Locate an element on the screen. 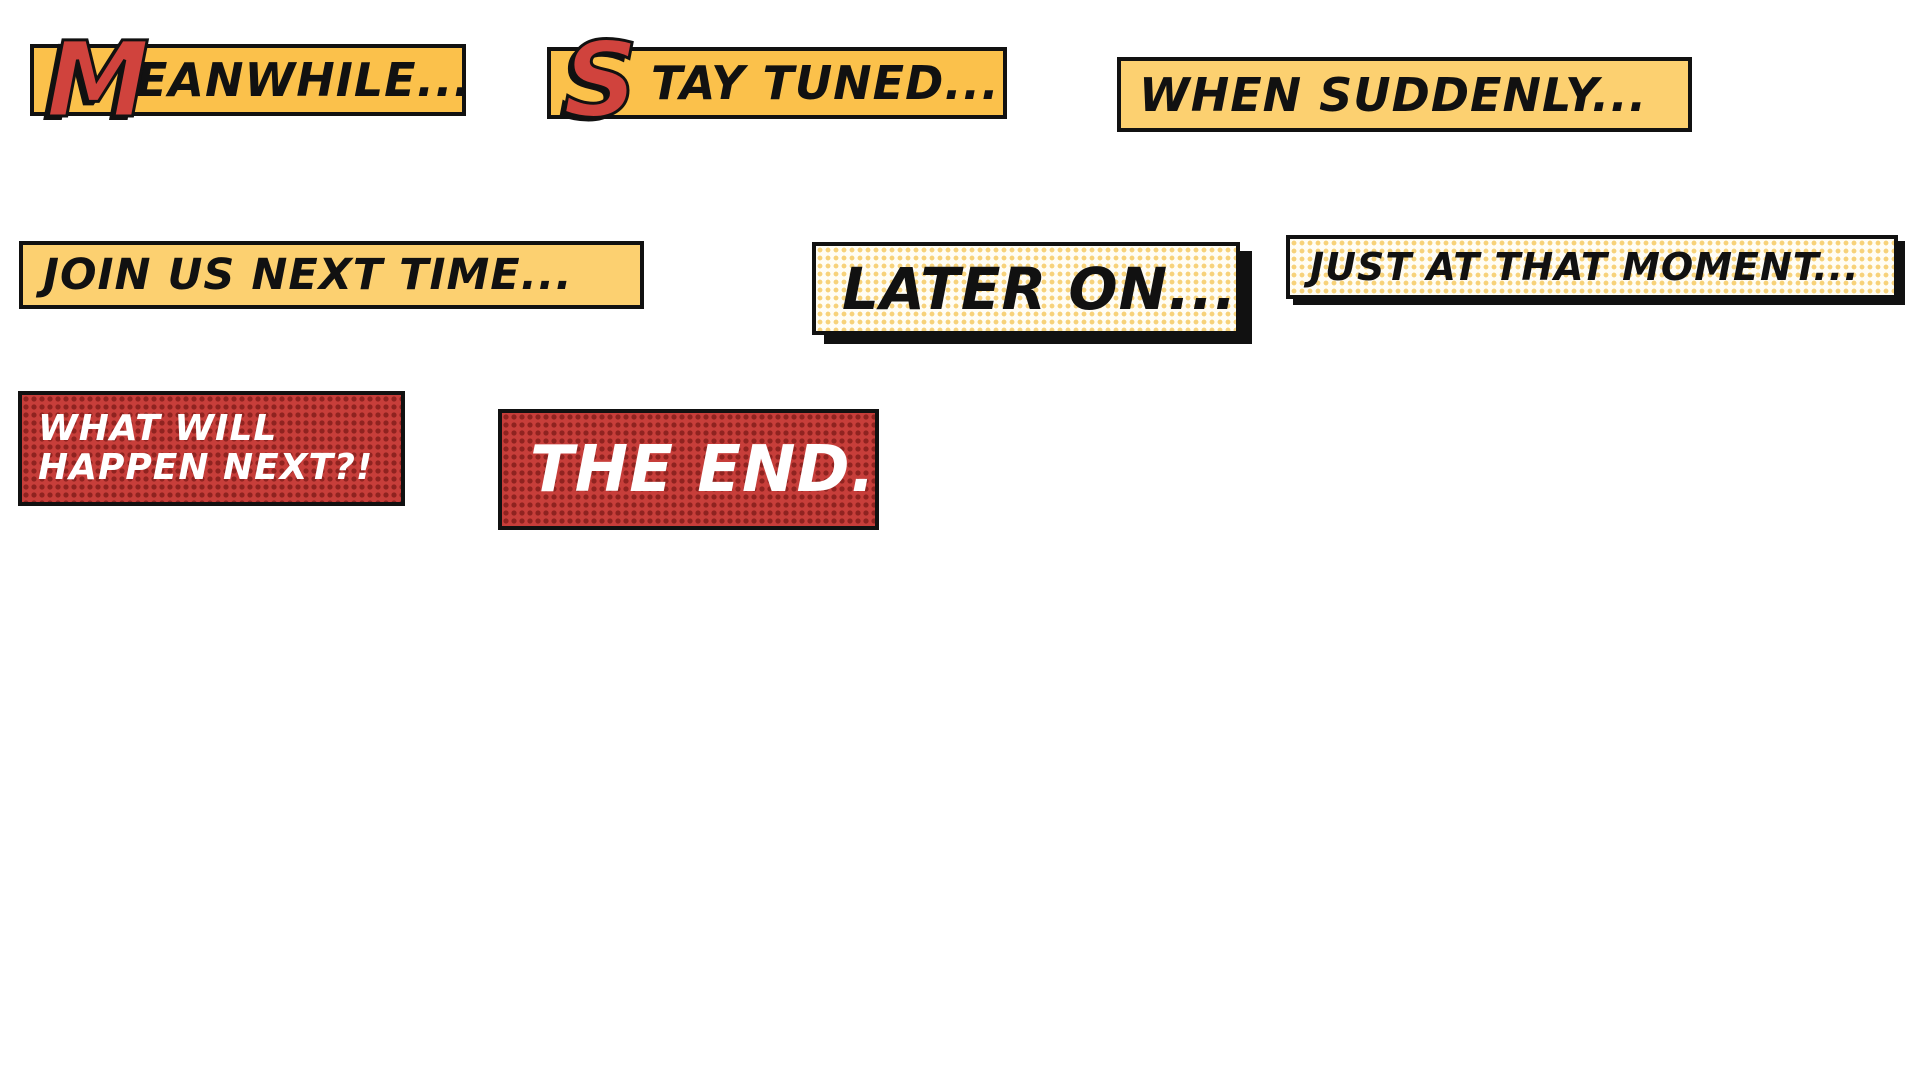 This screenshot has height=1080, width=1920. caption-what-will-happen-next-text: WHAT WILL HAPPEN NEXT?! is located at coordinates (198, 447).